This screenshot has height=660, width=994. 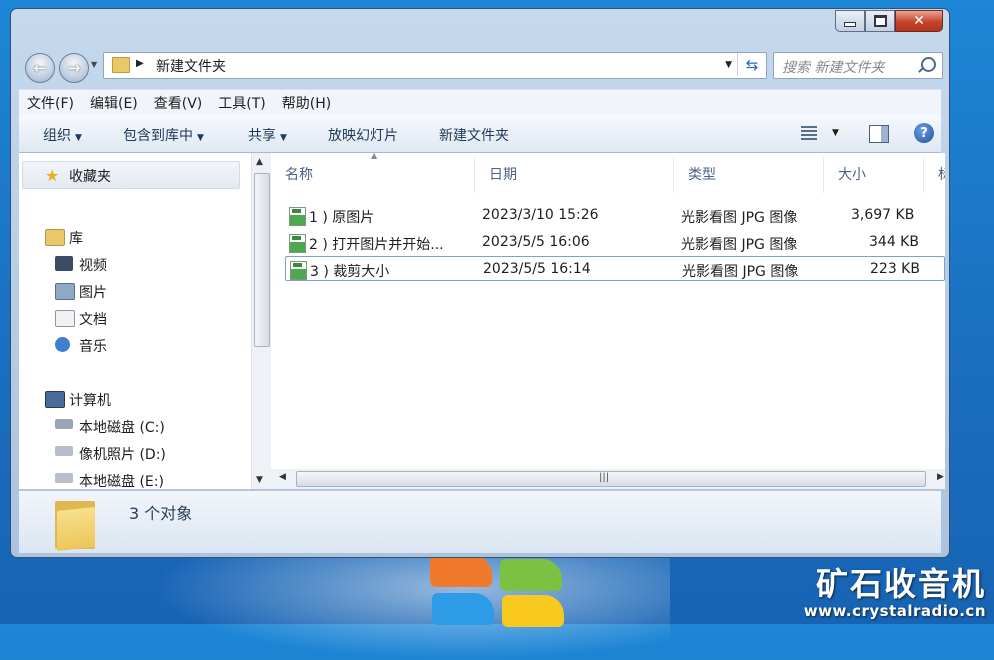 What do you see at coordinates (122, 427) in the screenshot?
I see `sidebar-item-drive-c: 本地磁盘 (C:)` at bounding box center [122, 427].